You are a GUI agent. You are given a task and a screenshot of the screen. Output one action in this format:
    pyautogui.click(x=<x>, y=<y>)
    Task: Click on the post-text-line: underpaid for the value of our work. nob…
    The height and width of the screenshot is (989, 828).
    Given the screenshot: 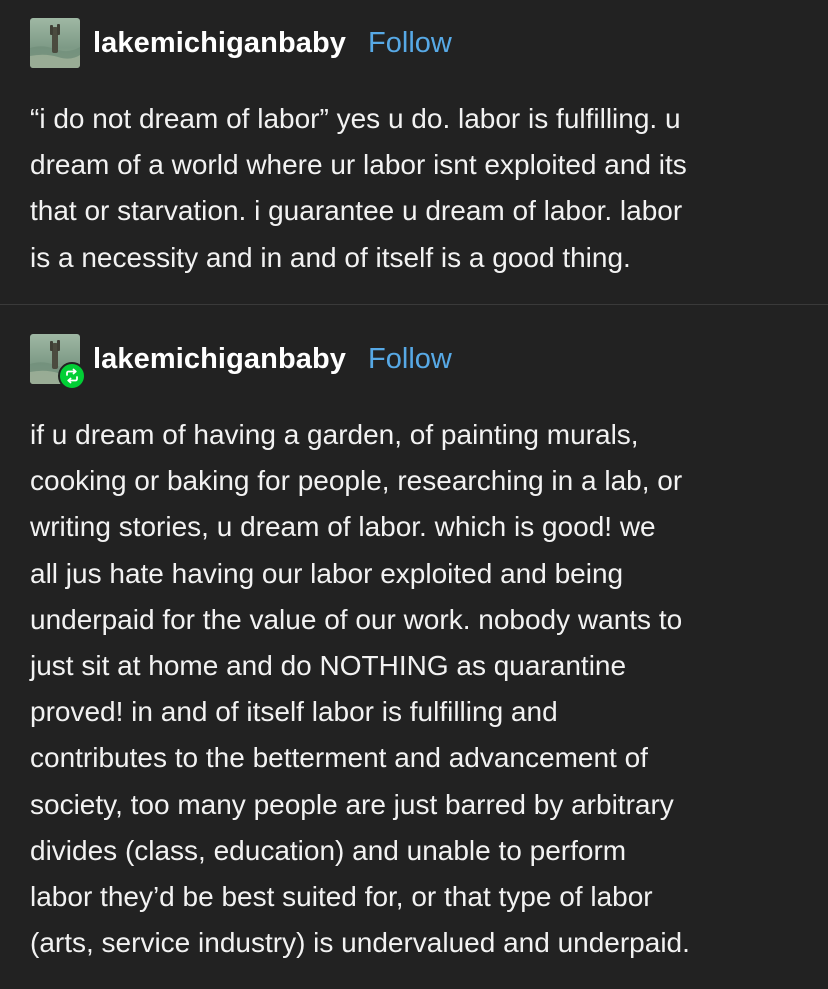 What is the action you would take?
    pyautogui.click(x=356, y=619)
    